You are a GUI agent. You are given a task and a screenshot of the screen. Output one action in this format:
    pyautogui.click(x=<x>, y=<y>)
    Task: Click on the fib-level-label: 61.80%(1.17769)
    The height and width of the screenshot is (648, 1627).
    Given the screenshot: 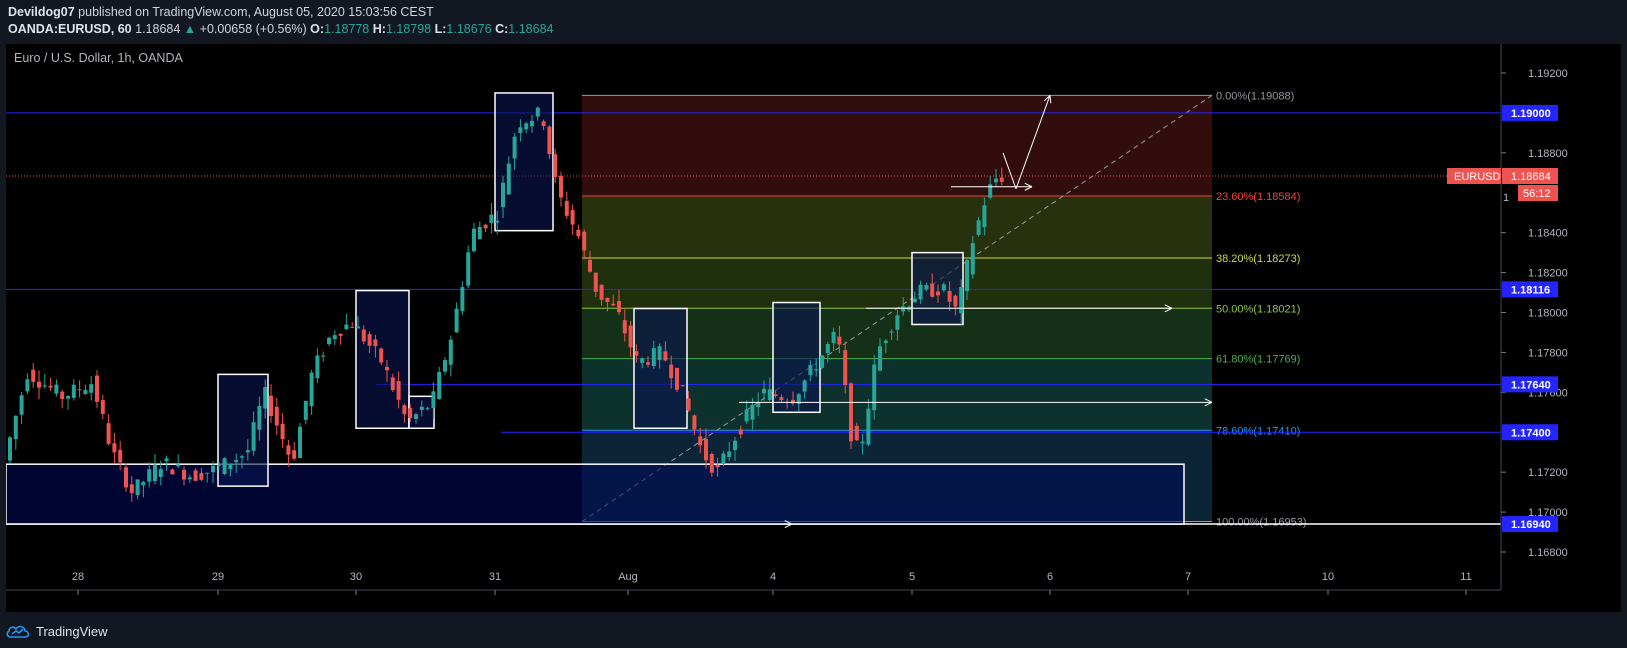 What is the action you would take?
    pyautogui.click(x=1258, y=360)
    